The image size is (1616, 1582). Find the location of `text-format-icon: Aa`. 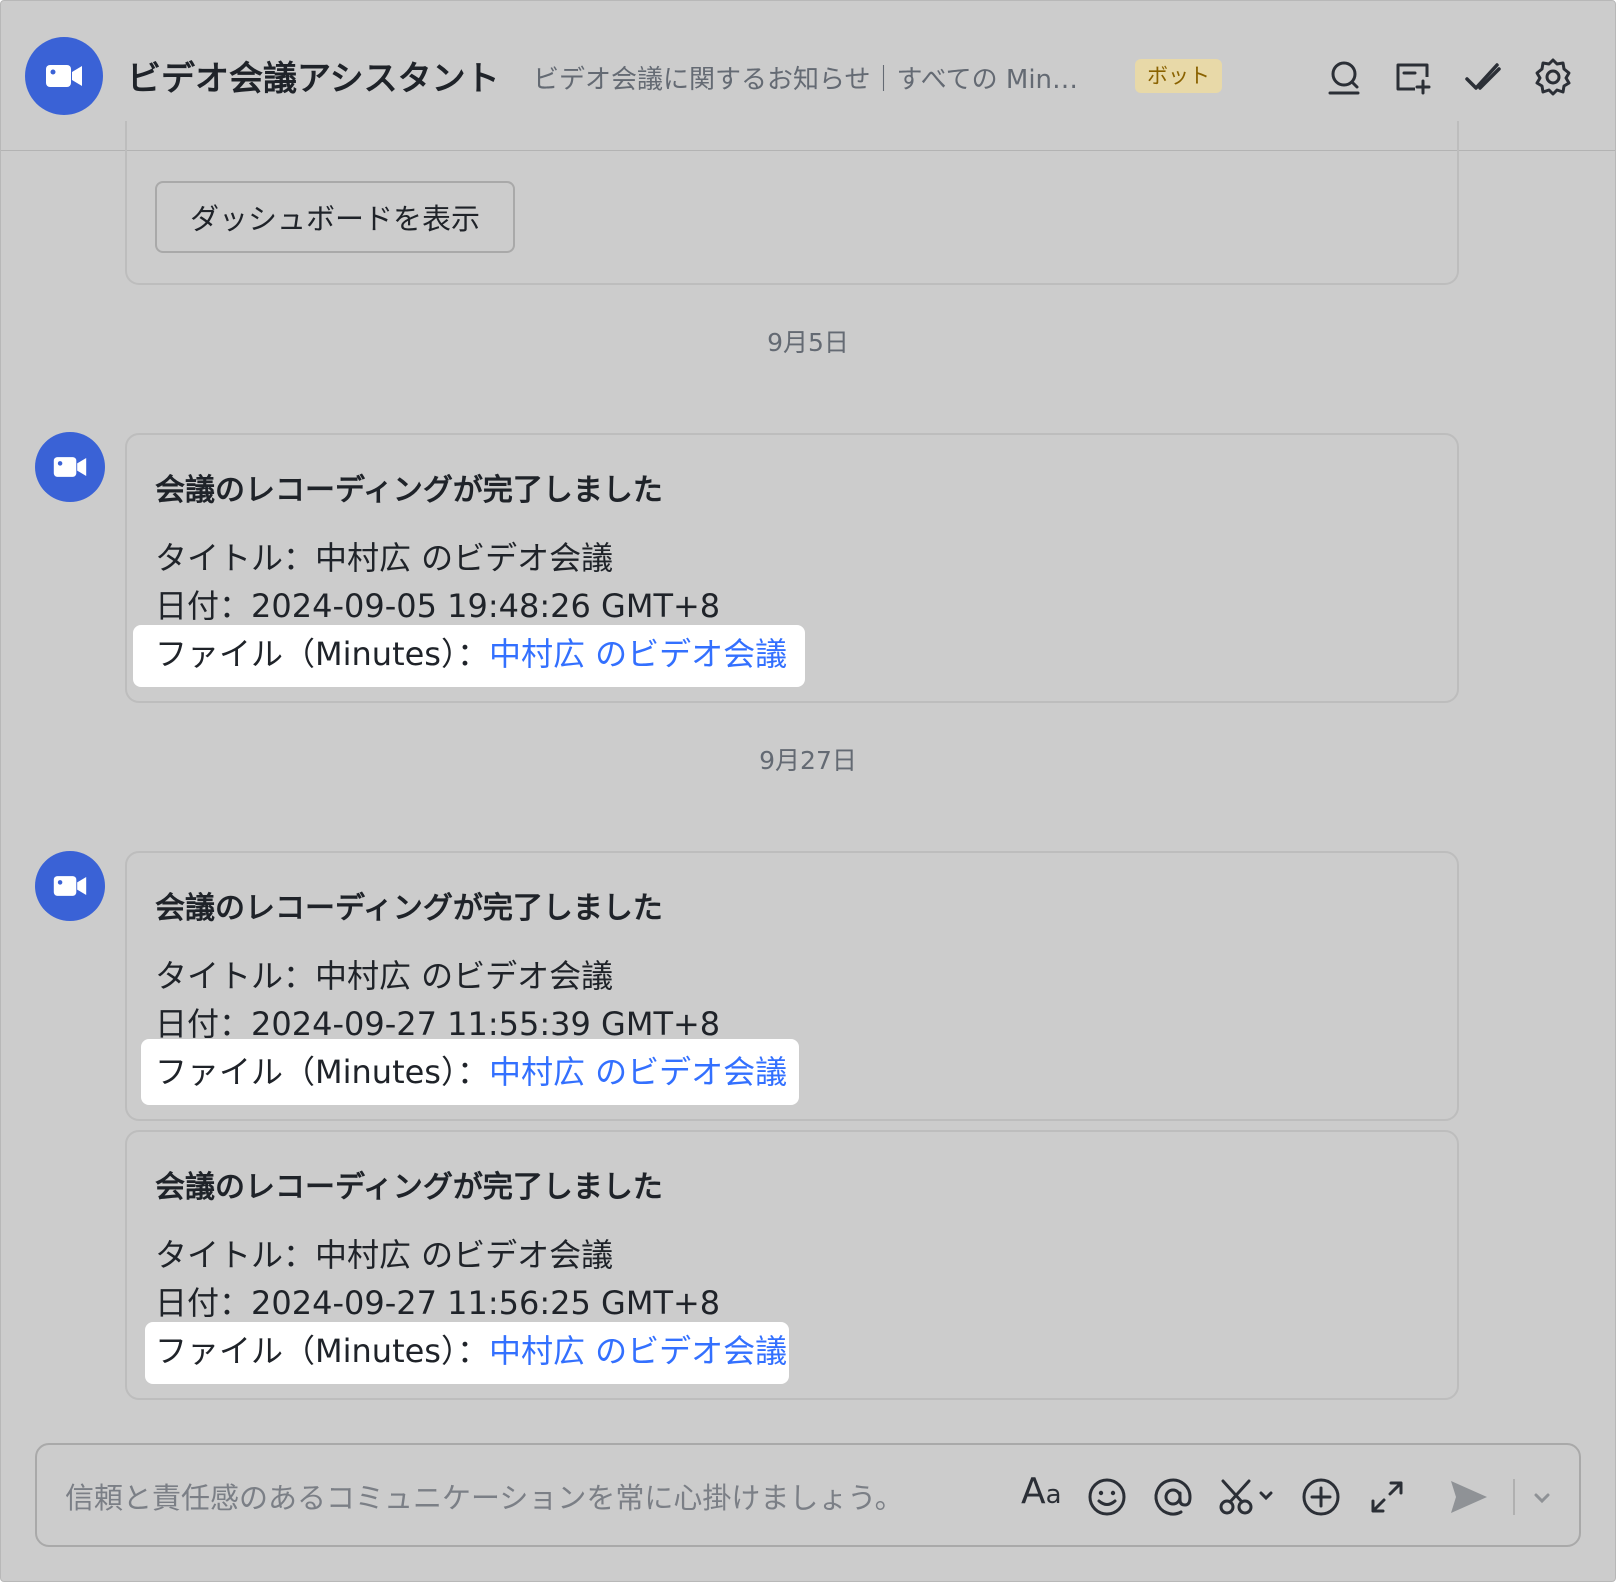

text-format-icon: Aa is located at coordinates (1041, 1491).